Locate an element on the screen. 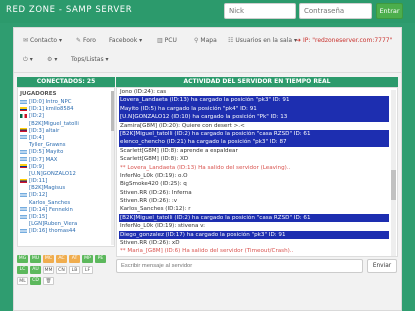 The image size is (415, 311). brand-title: RED ZONE - SAMP SERVER is located at coordinates (69, 10).